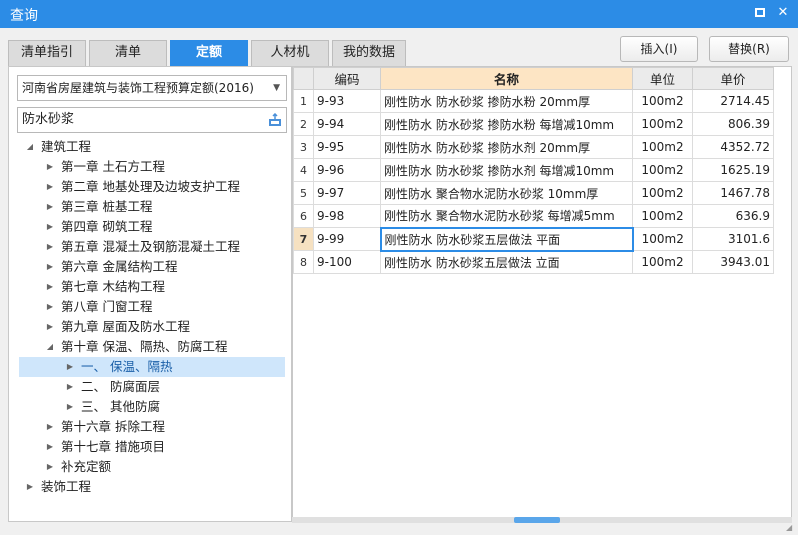 This screenshot has width=798, height=535. I want to click on horizontal-scrollbar, so click(542, 520).